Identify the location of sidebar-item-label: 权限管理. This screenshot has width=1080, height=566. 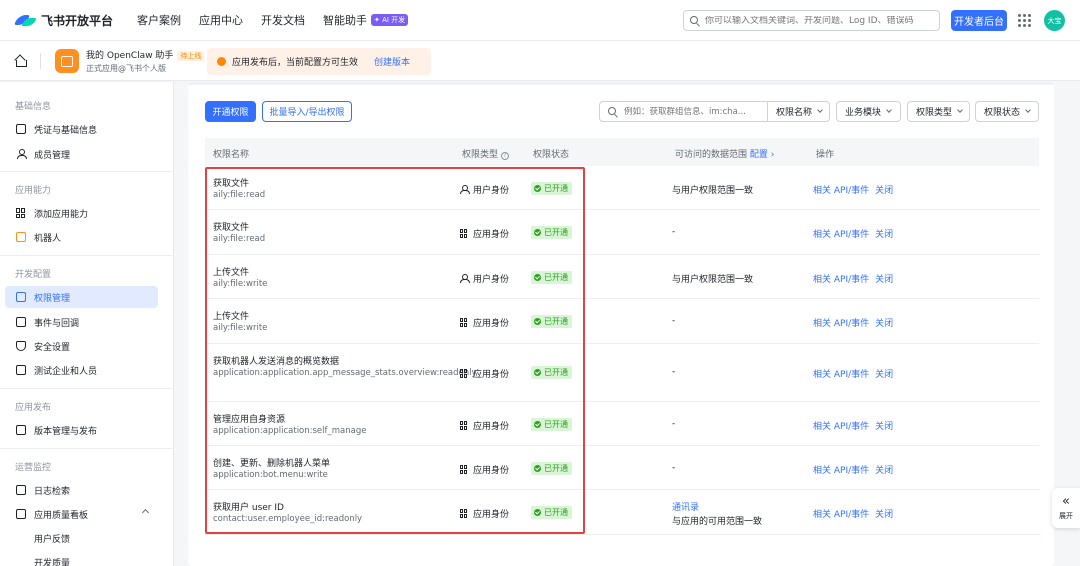
(52, 298).